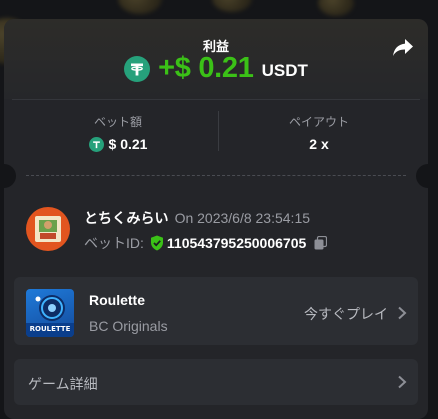  What do you see at coordinates (117, 300) in the screenshot?
I see `game-name: Roulette` at bounding box center [117, 300].